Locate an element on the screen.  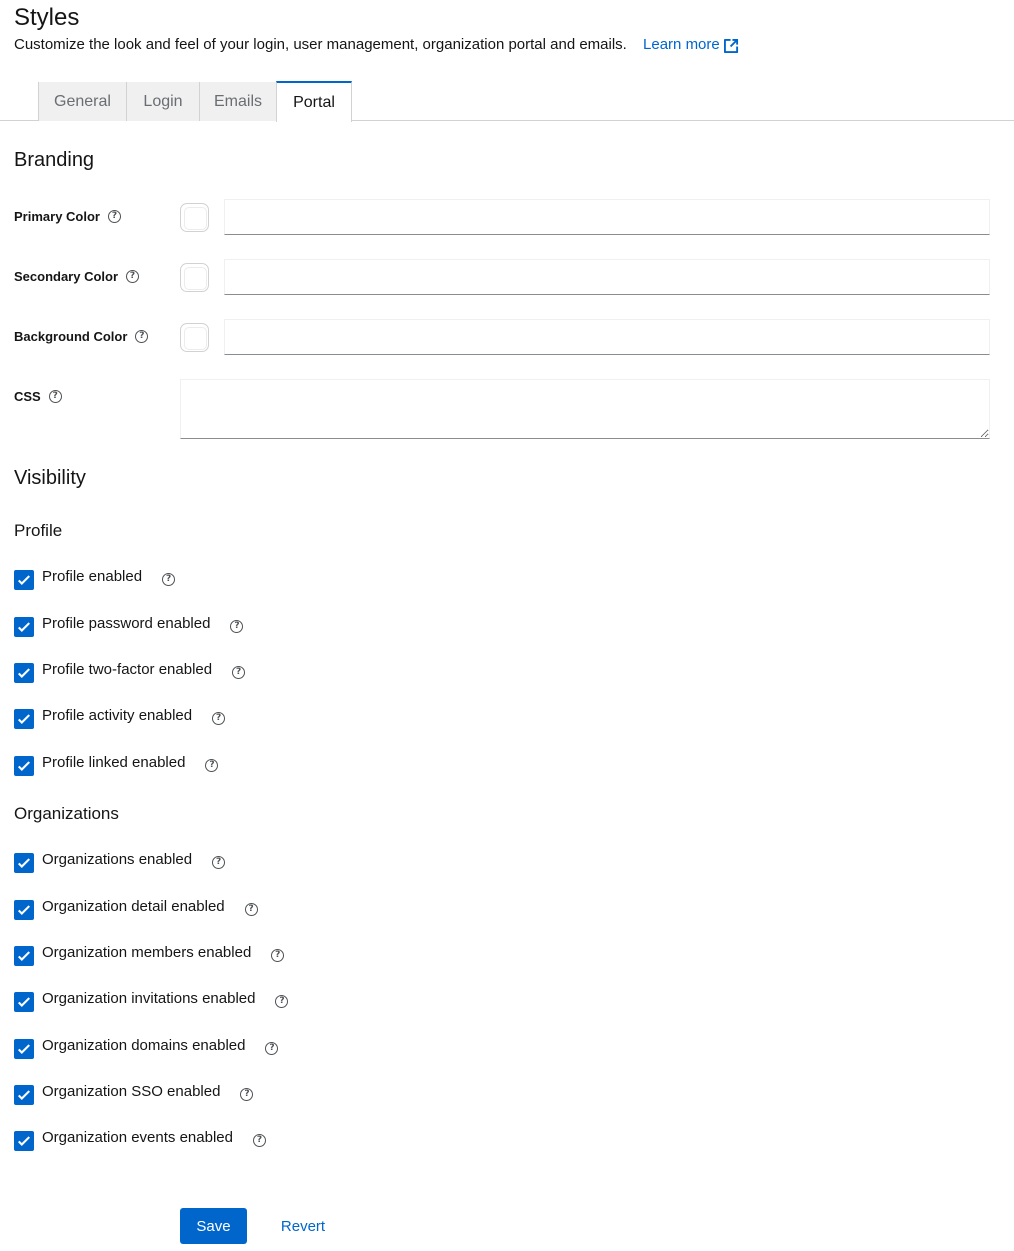
profile-two-factor-enabled-checkbox is located at coordinates (24, 673).